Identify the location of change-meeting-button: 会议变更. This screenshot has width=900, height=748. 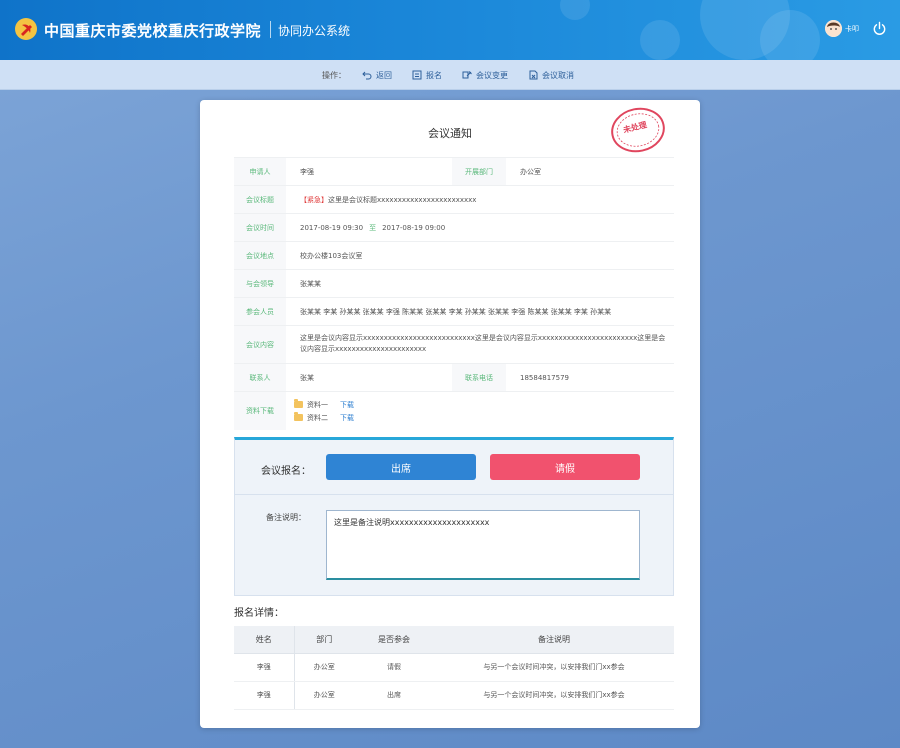
(485, 75).